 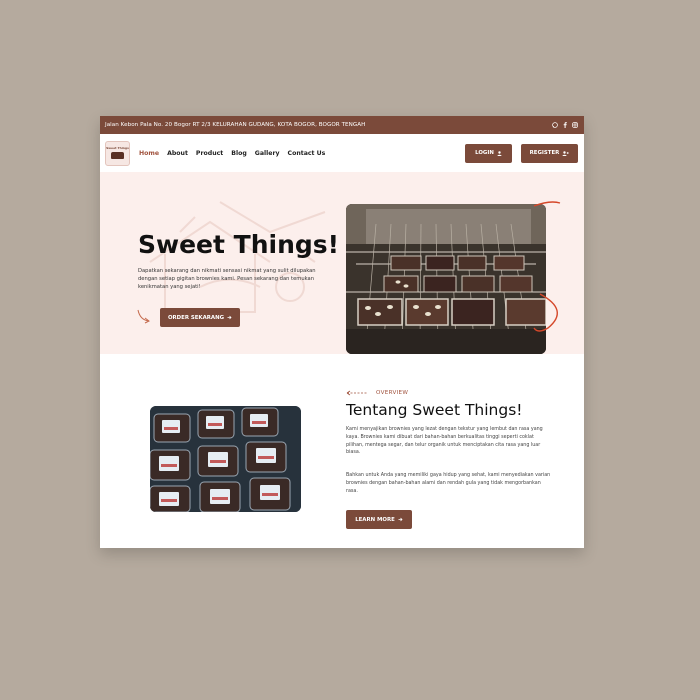 What do you see at coordinates (117, 155) in the screenshot?
I see `logo-cake-image` at bounding box center [117, 155].